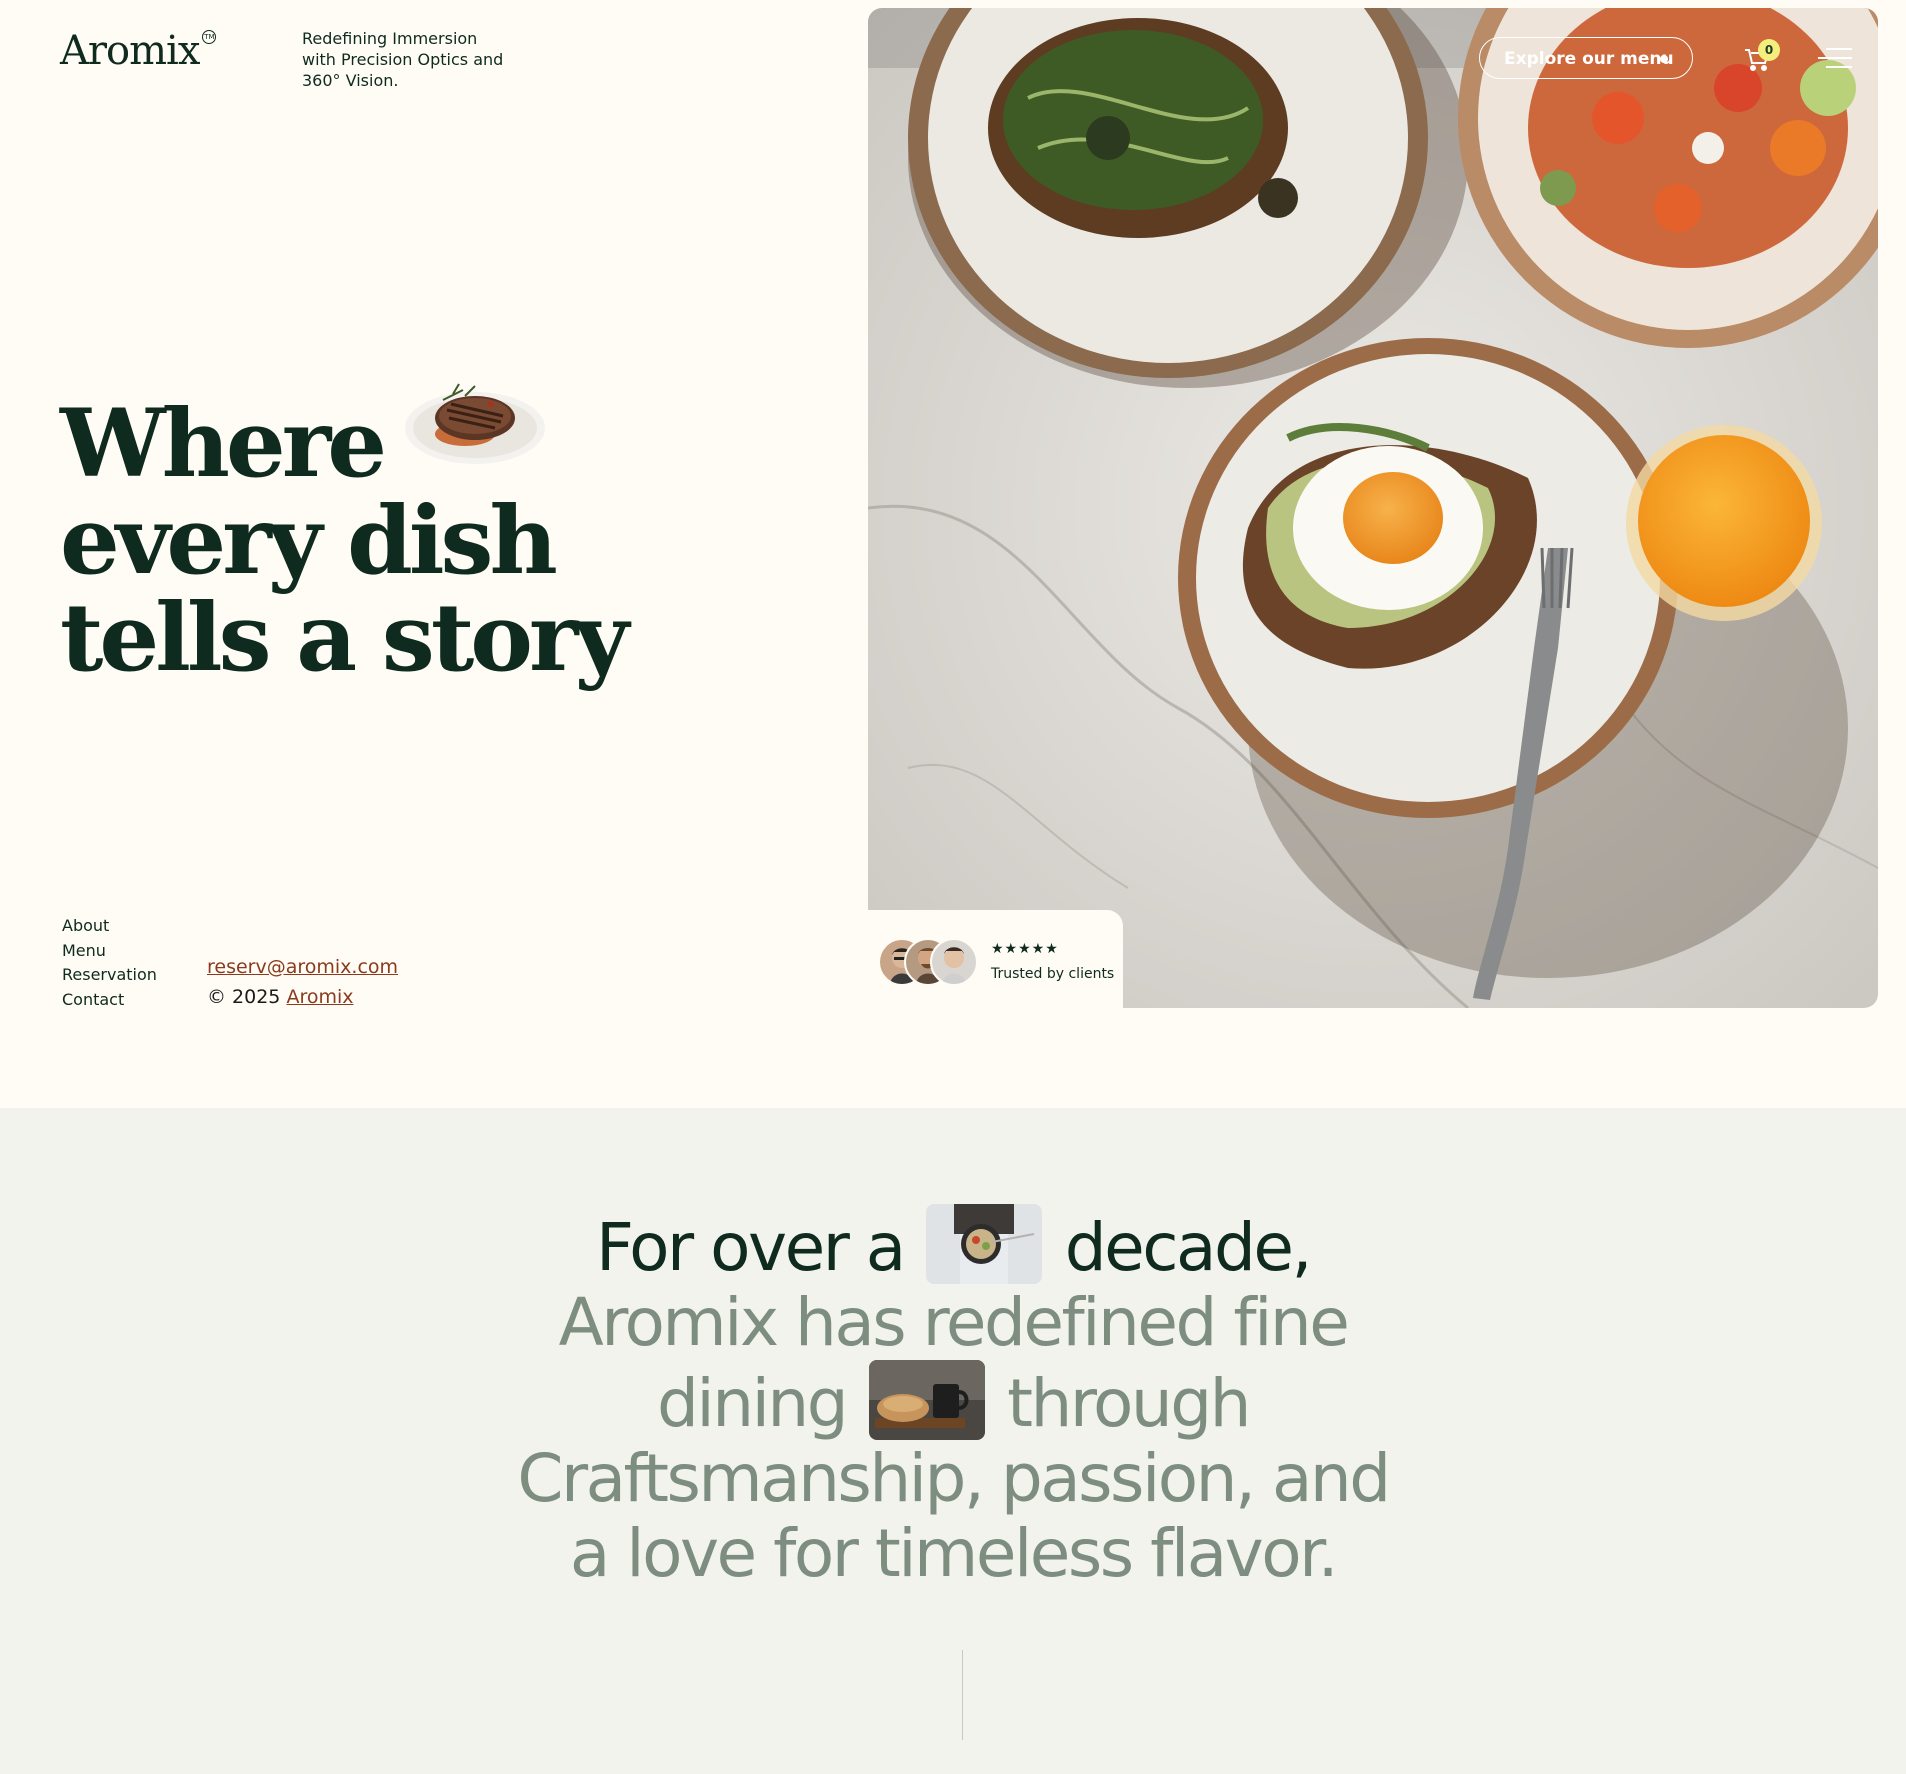  I want to click on trademark-icon: TM, so click(209, 37).